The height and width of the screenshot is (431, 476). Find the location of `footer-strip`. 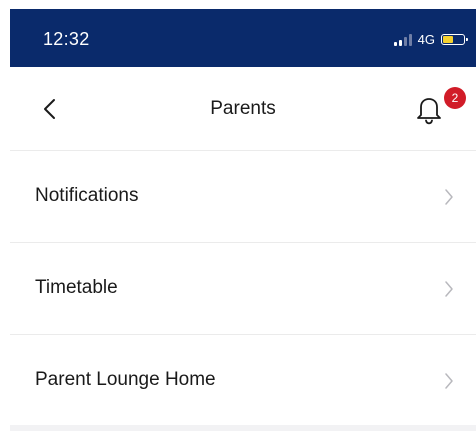

footer-strip is located at coordinates (243, 428).